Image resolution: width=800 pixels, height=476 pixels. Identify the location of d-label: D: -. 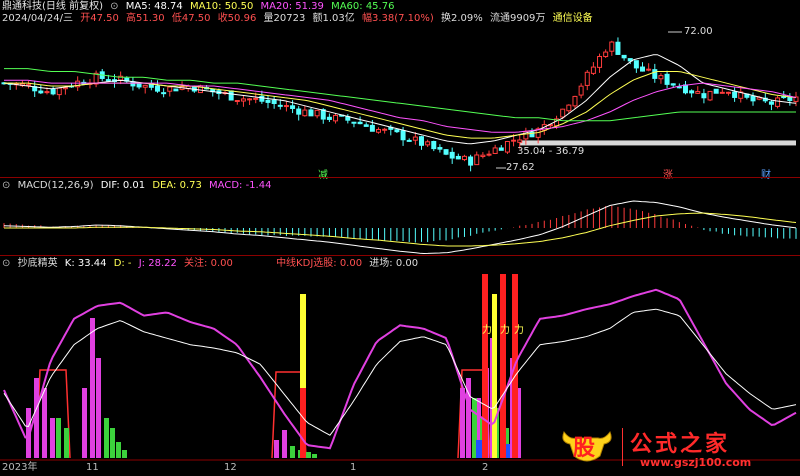
(122, 263).